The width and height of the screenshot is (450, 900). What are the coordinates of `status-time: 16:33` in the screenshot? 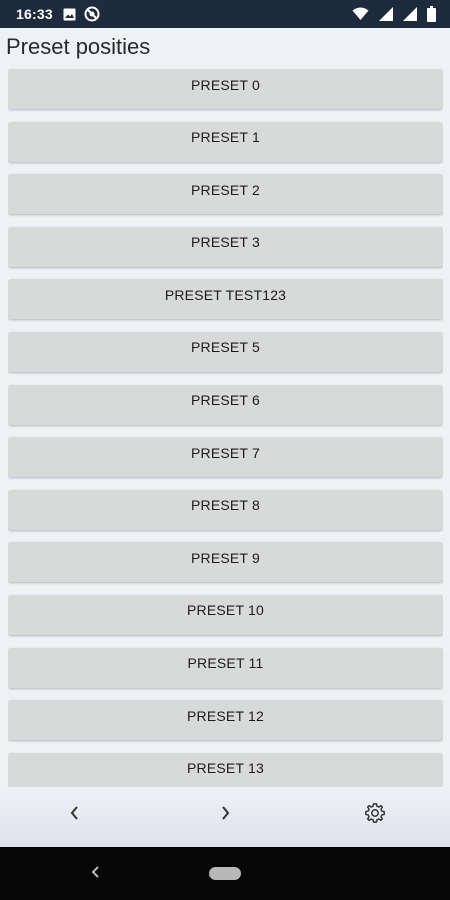 It's located at (34, 14).